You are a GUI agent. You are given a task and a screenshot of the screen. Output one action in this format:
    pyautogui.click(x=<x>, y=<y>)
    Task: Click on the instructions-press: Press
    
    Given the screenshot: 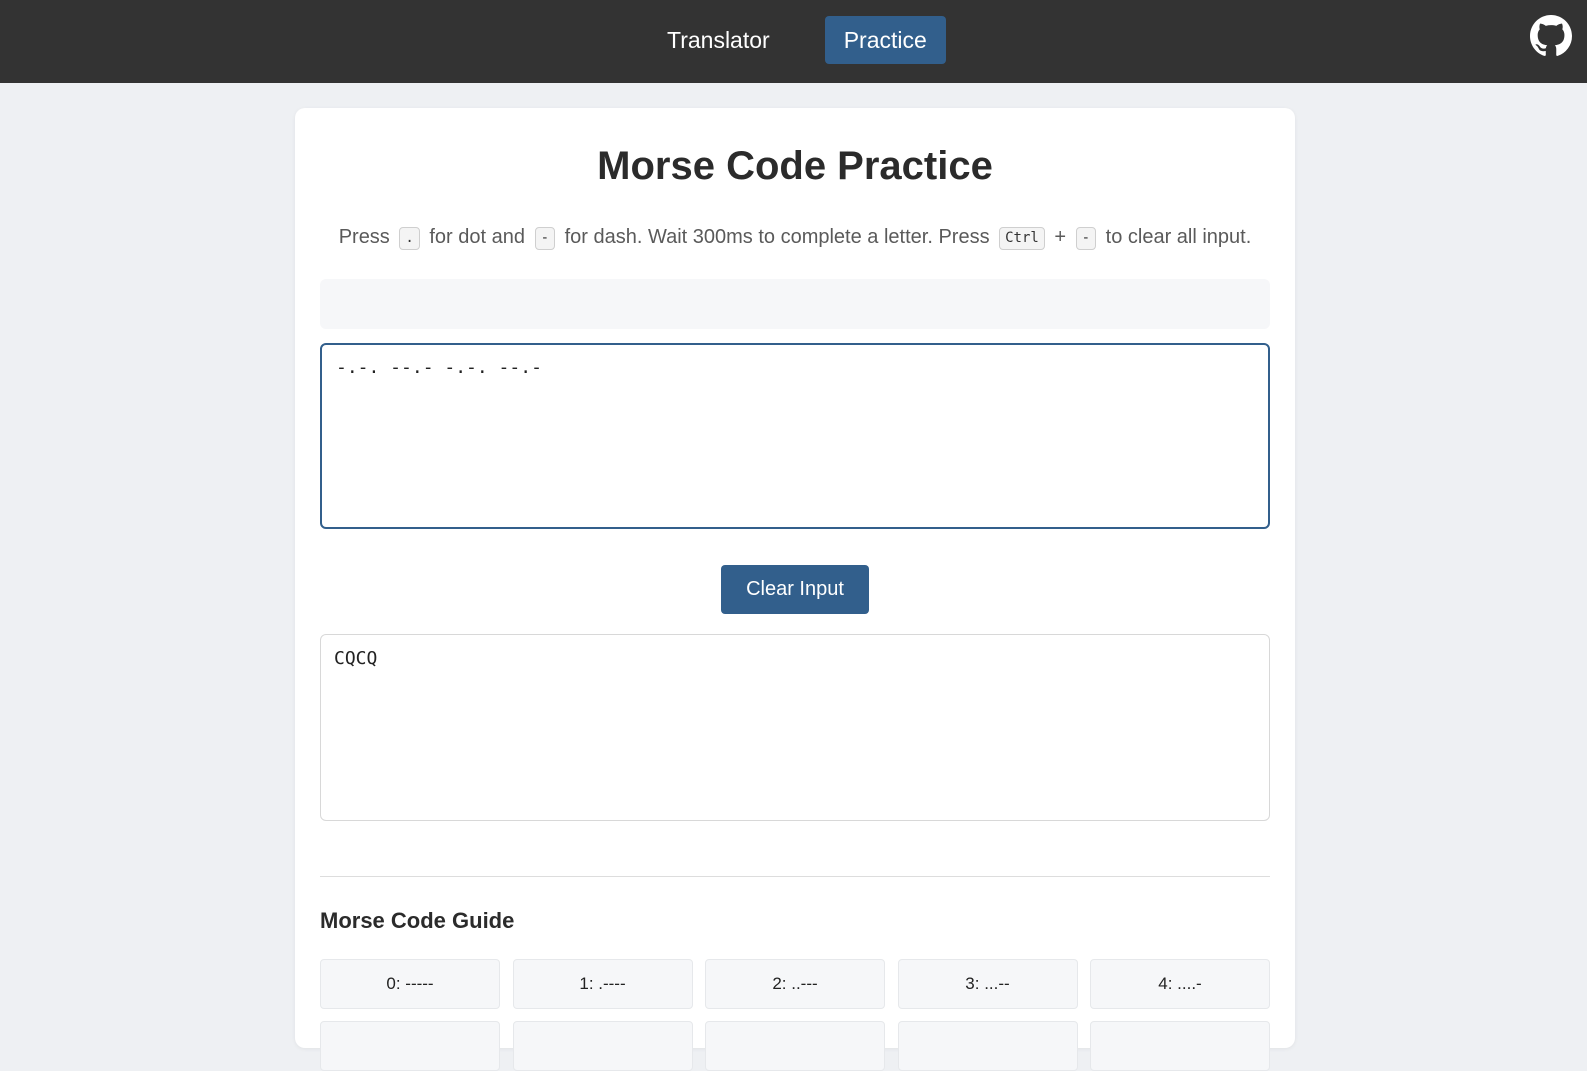 What is the action you would take?
    pyautogui.click(x=364, y=237)
    